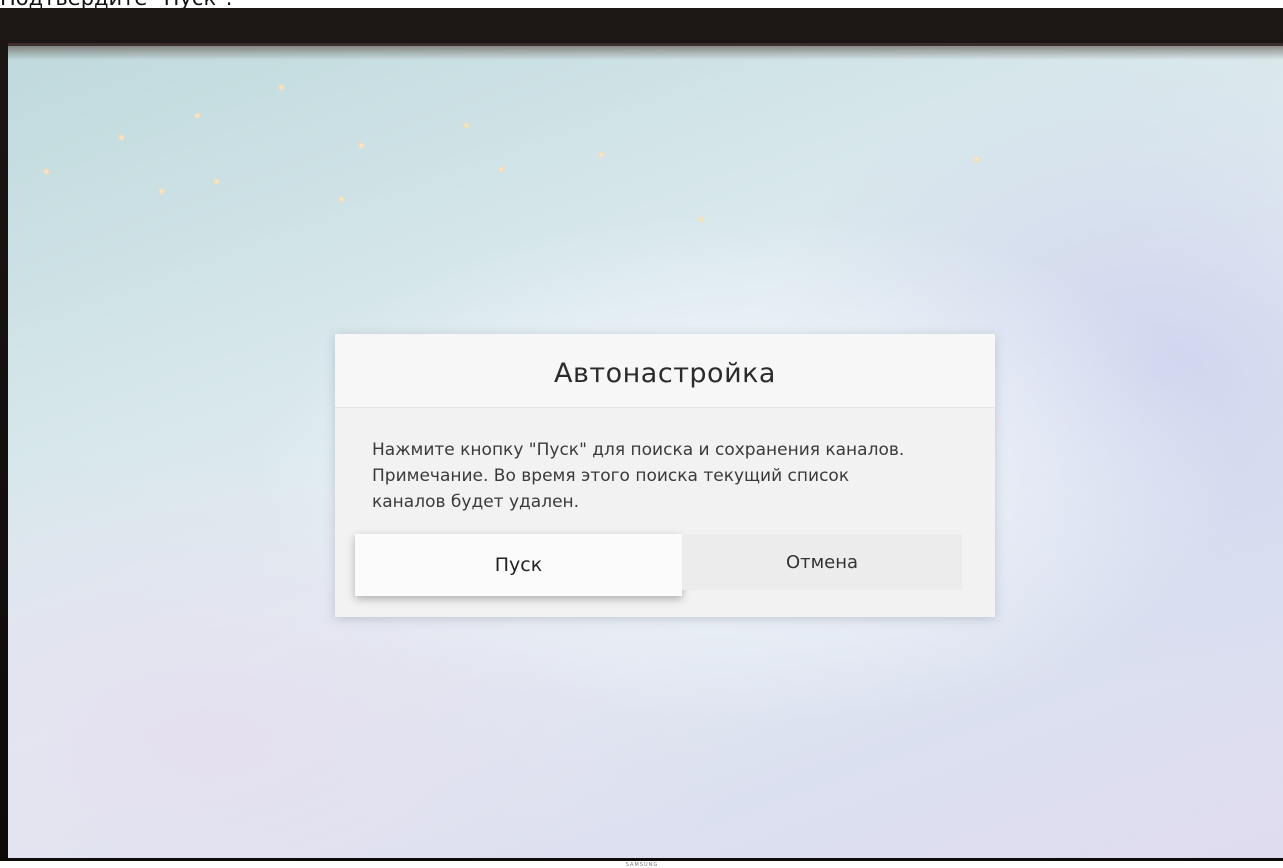 Image resolution: width=1283 pixels, height=868 pixels. What do you see at coordinates (116, 5) in the screenshot?
I see `photo-caption: Подтвердите "Пуск".` at bounding box center [116, 5].